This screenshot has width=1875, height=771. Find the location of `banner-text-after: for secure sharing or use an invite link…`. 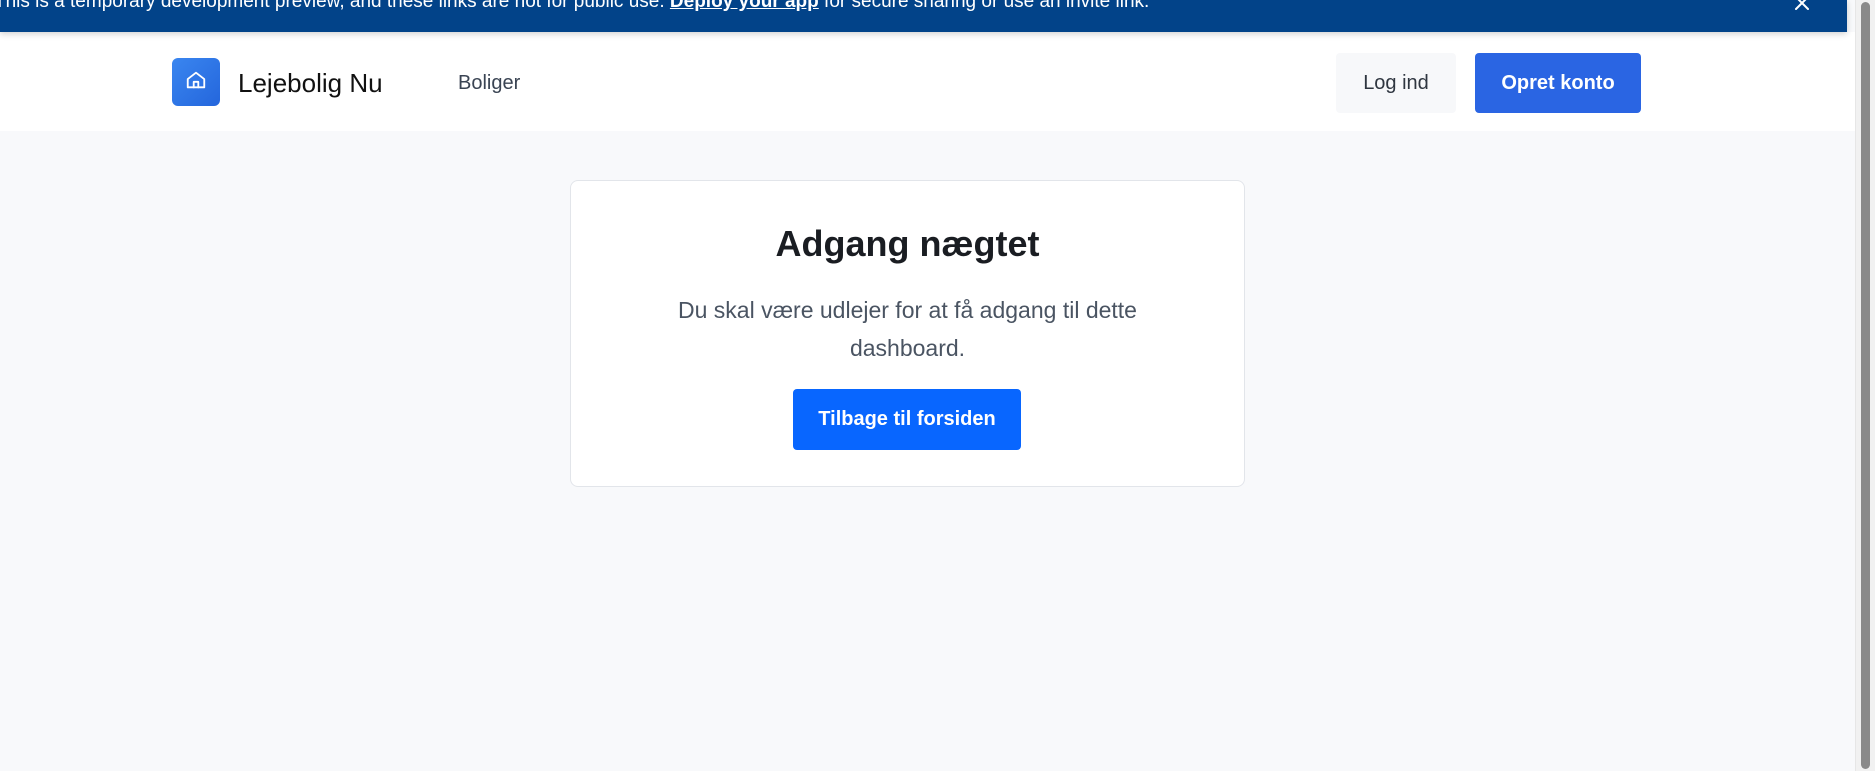

banner-text-after: for secure sharing or use an invite link… is located at coordinates (984, 6).